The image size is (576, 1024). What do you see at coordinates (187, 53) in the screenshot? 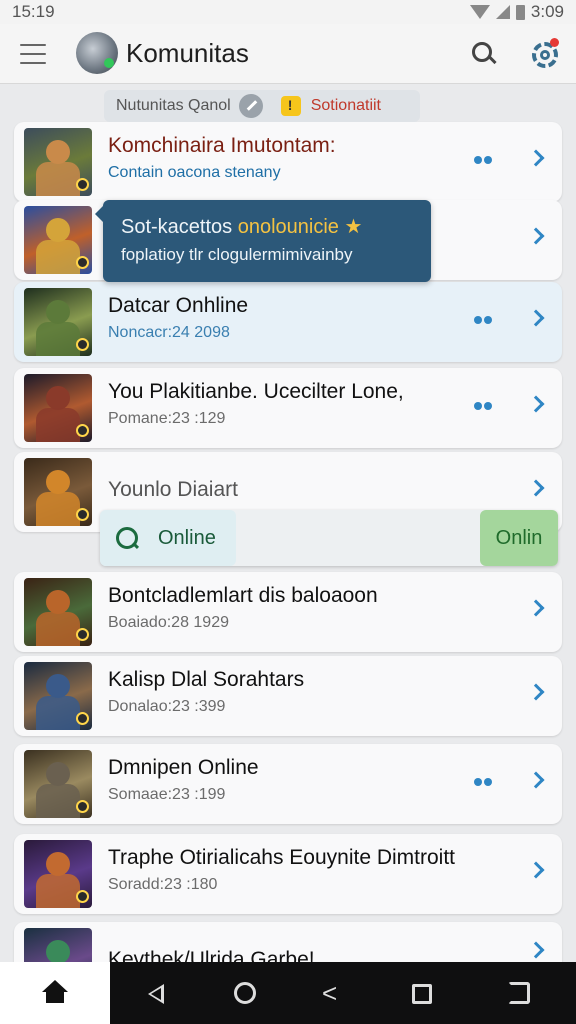
I see `page-title: Komunitas` at bounding box center [187, 53].